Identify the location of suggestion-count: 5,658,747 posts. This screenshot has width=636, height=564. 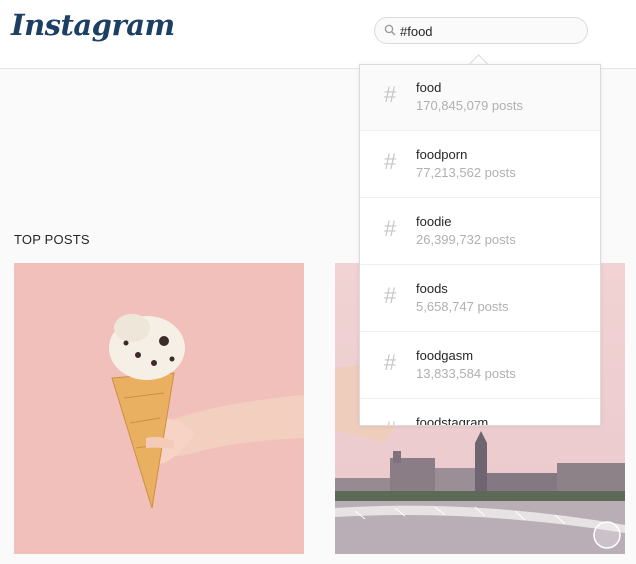
(462, 306).